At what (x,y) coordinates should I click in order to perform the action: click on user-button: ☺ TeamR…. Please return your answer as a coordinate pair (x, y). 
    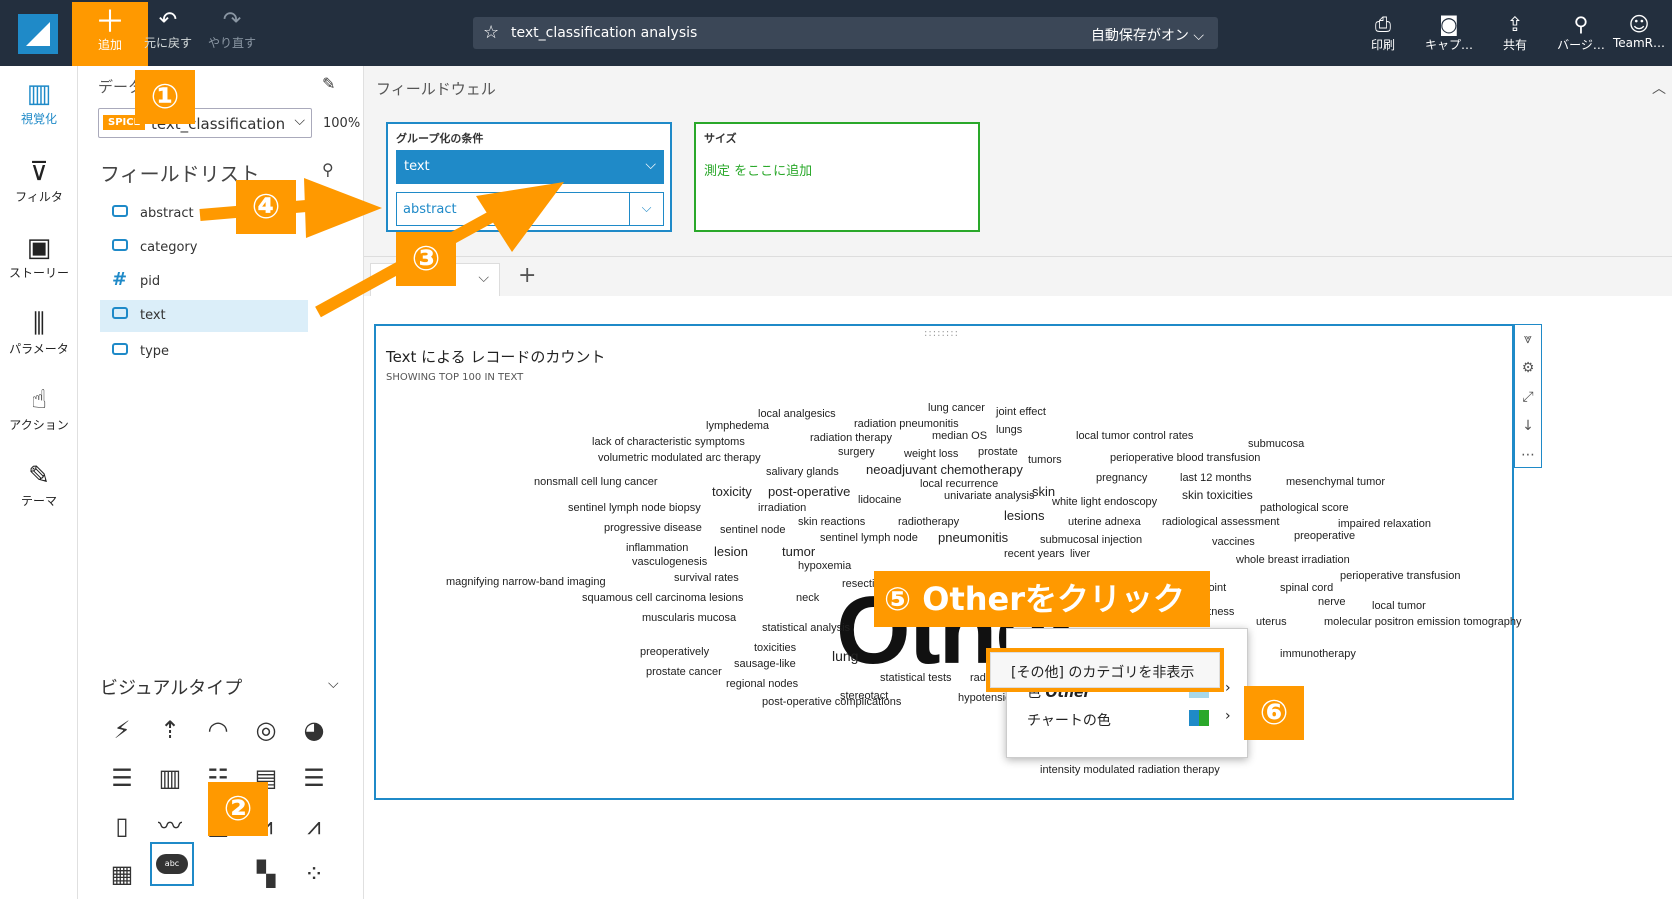
    Looking at the image, I should click on (1639, 31).